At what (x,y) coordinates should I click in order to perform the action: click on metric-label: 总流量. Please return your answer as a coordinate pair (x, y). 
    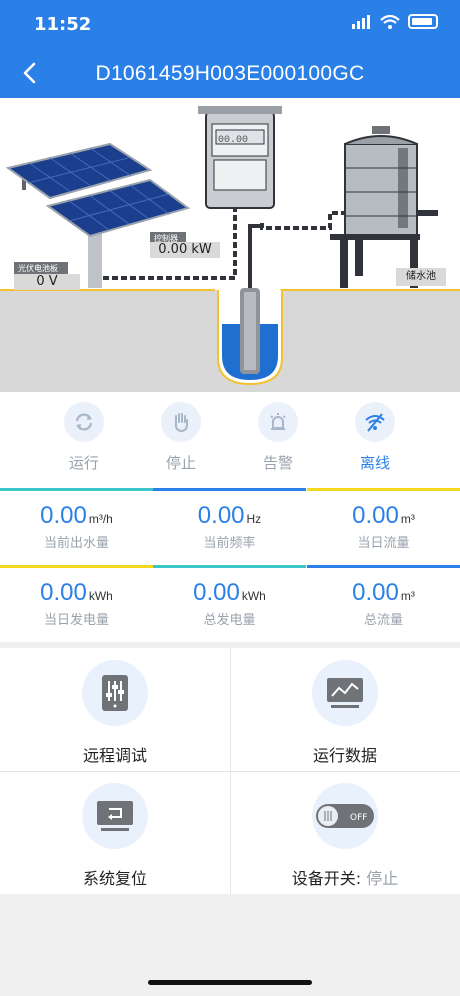
    Looking at the image, I should click on (383, 620).